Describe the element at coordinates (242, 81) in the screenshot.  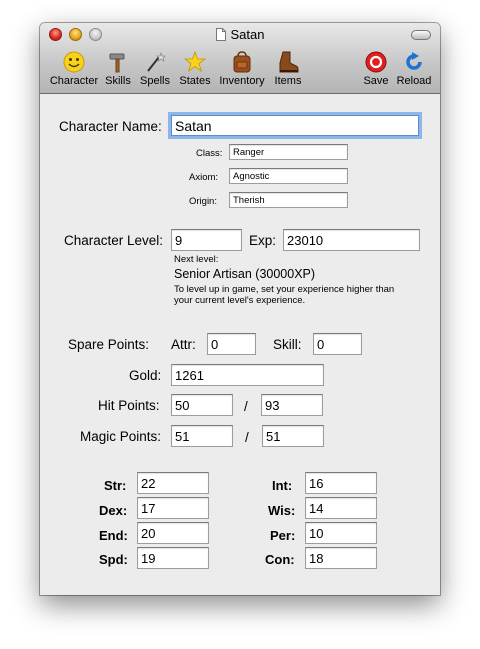
I see `toolbar-inventory-label: Inventory` at that location.